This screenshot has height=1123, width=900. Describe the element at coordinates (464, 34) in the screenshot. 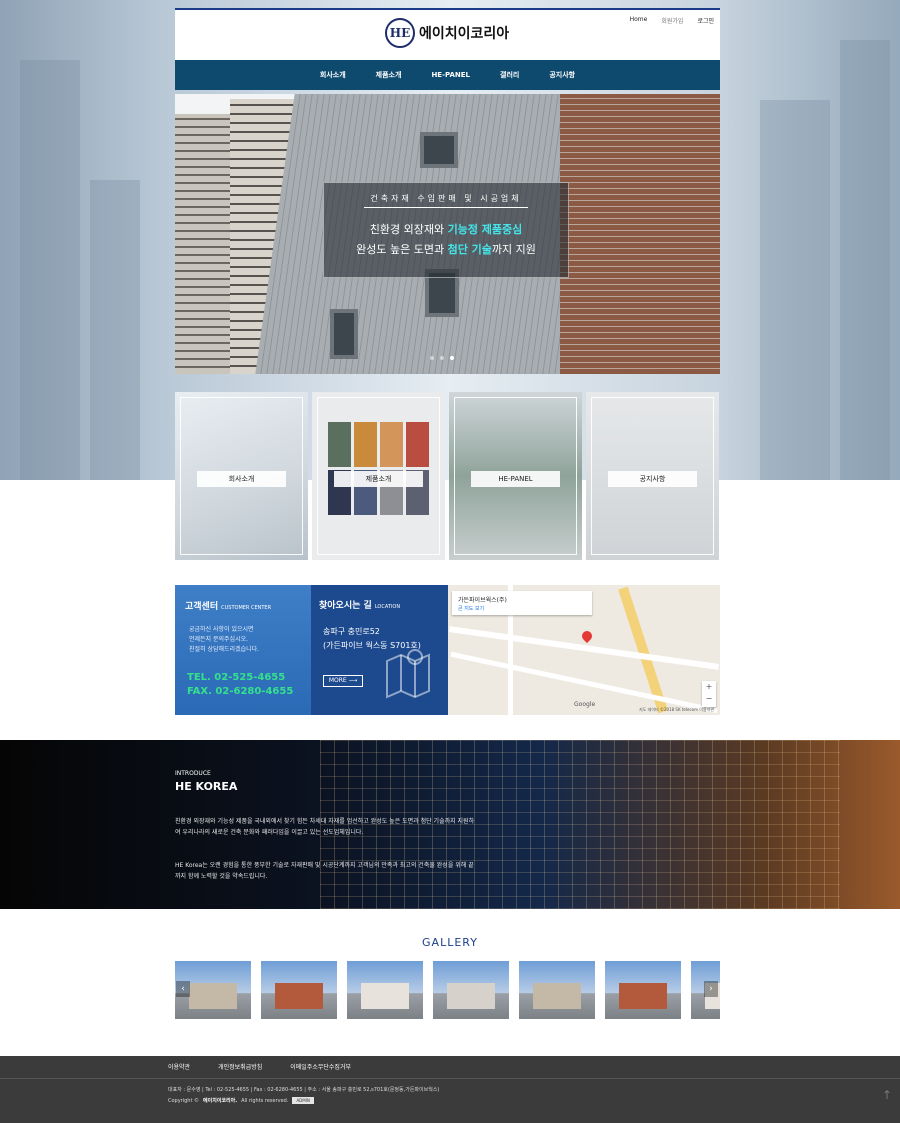

I see `brand-name: 에이치이코리아` at that location.